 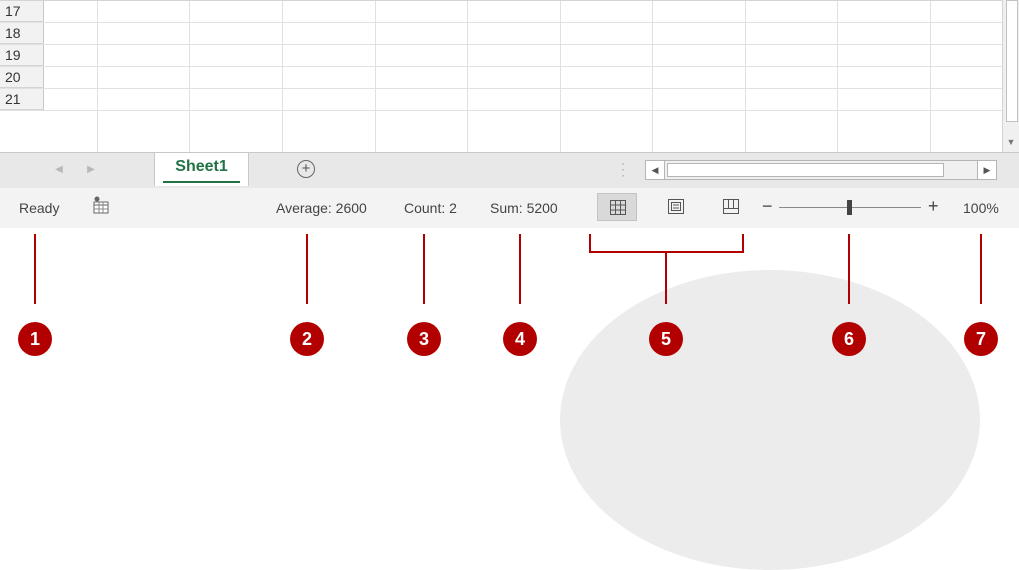 What do you see at coordinates (666, 339) in the screenshot?
I see `callout-badge-5: 5` at bounding box center [666, 339].